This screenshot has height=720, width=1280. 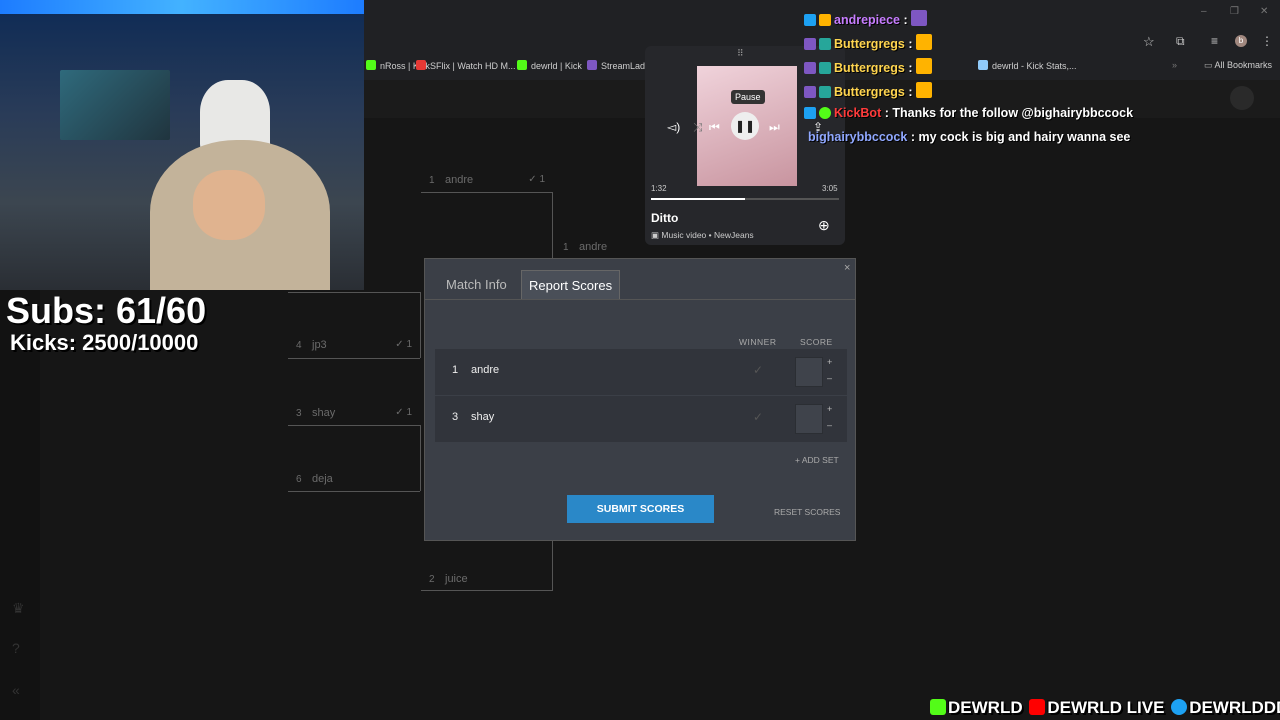 I want to click on youtube-icon, so click(x=1037, y=707).